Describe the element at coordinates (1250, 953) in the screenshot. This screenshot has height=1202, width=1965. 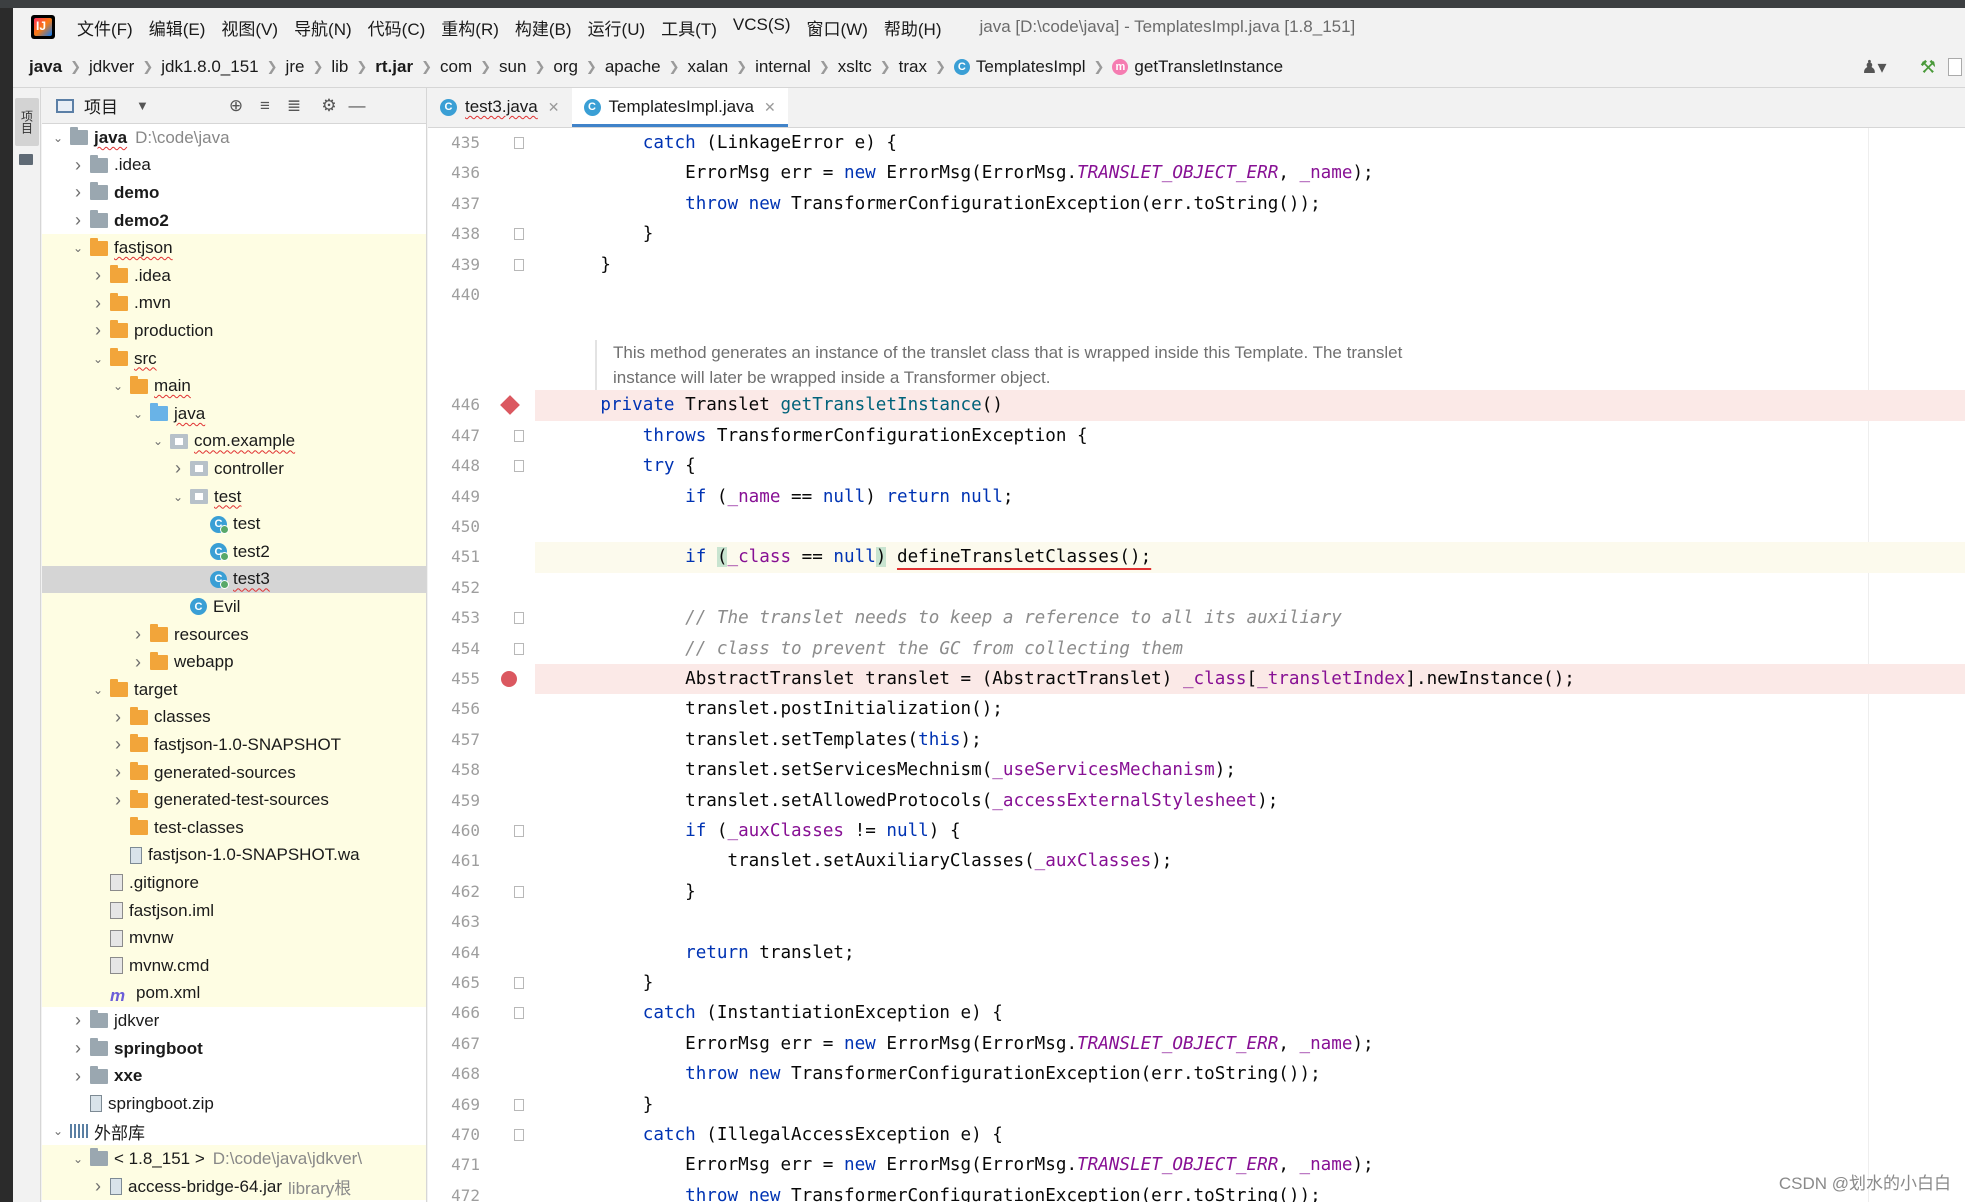
I see `code-line: return translet;` at that location.